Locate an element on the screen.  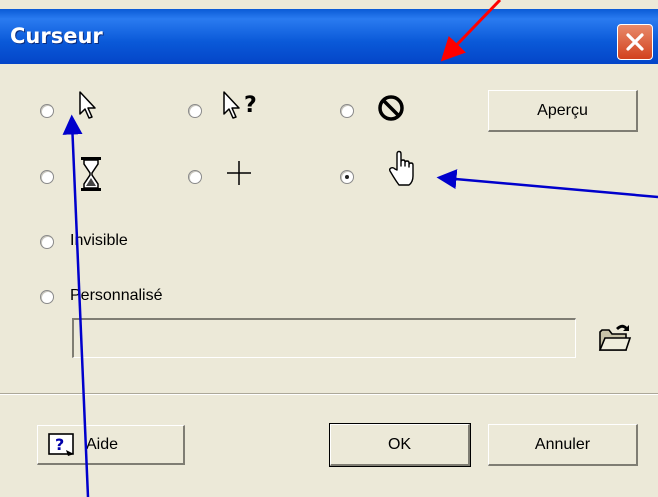
blue-annotation-arrow-hand is located at coordinates (547, 184).